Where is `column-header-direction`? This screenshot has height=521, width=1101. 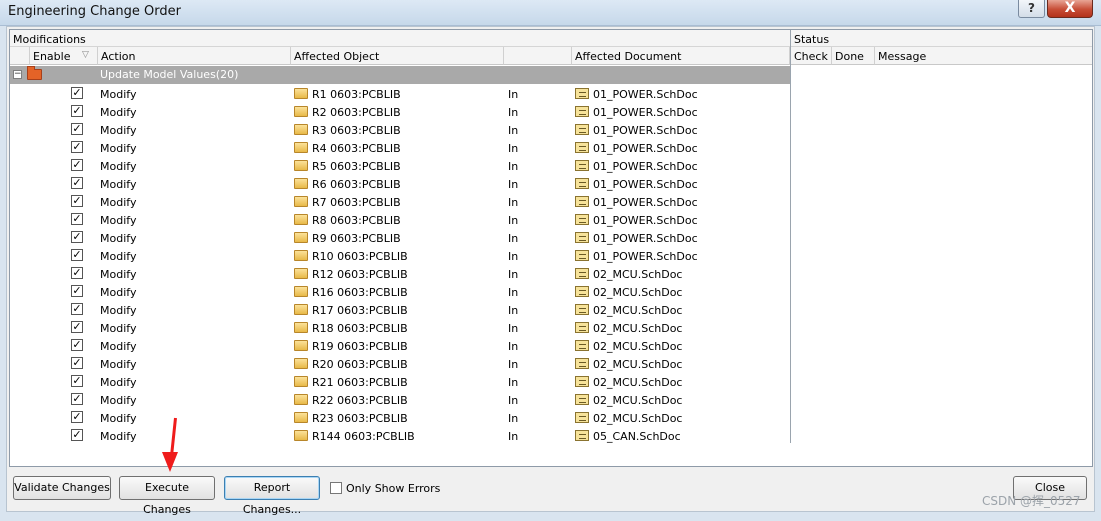 column-header-direction is located at coordinates (538, 56).